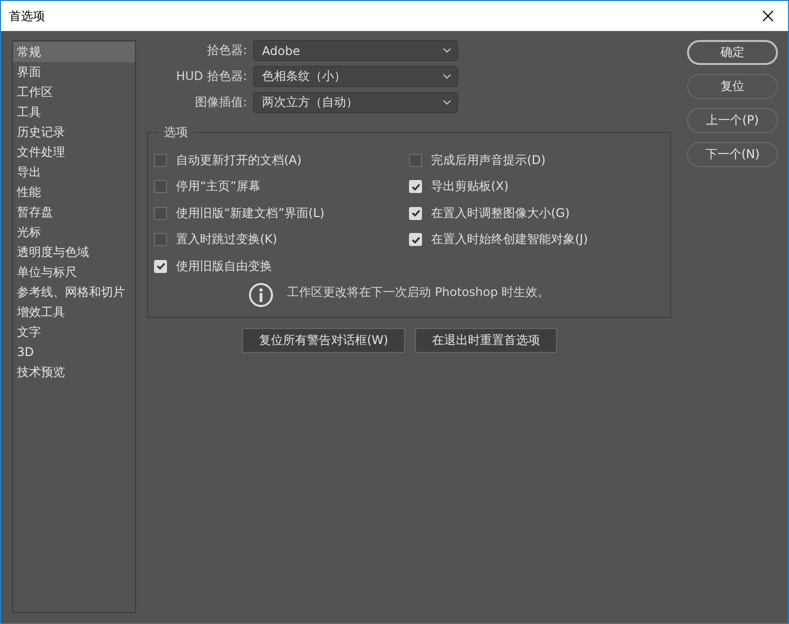 Image resolution: width=789 pixels, height=624 pixels. What do you see at coordinates (732, 86) in the screenshot?
I see `dialog-button: 复位` at bounding box center [732, 86].